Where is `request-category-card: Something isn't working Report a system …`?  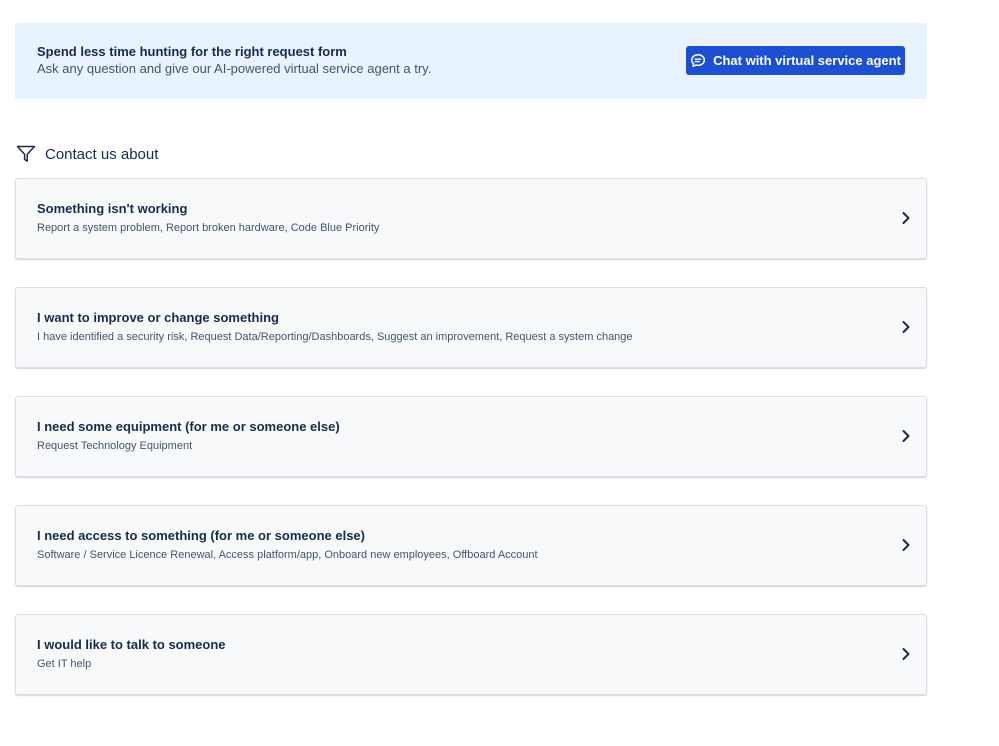 request-category-card: Something isn't working Report a system … is located at coordinates (471, 218).